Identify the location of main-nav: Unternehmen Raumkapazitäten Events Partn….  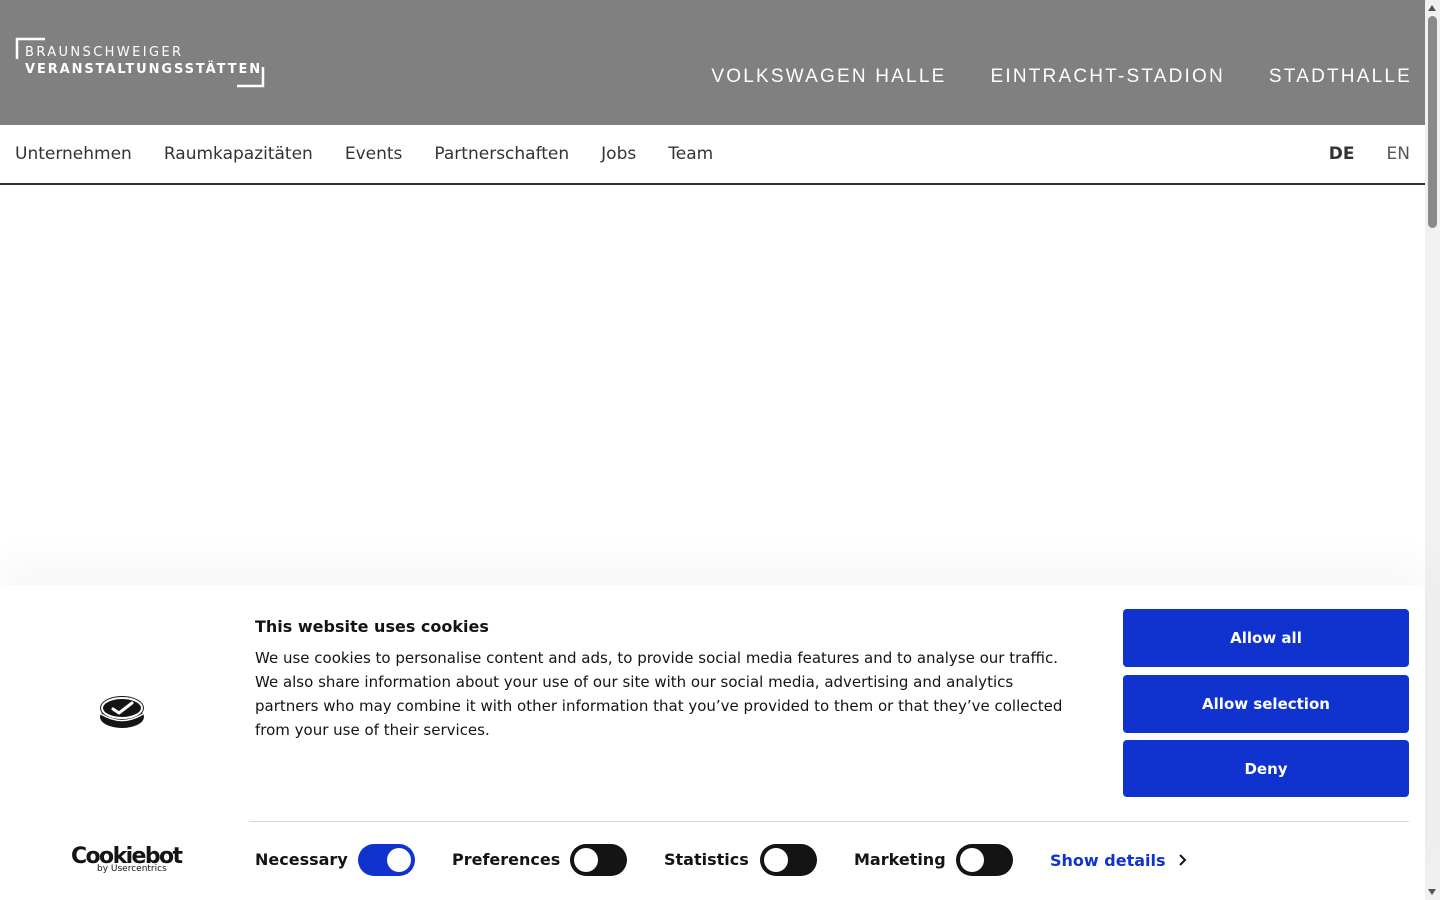
(712, 155).